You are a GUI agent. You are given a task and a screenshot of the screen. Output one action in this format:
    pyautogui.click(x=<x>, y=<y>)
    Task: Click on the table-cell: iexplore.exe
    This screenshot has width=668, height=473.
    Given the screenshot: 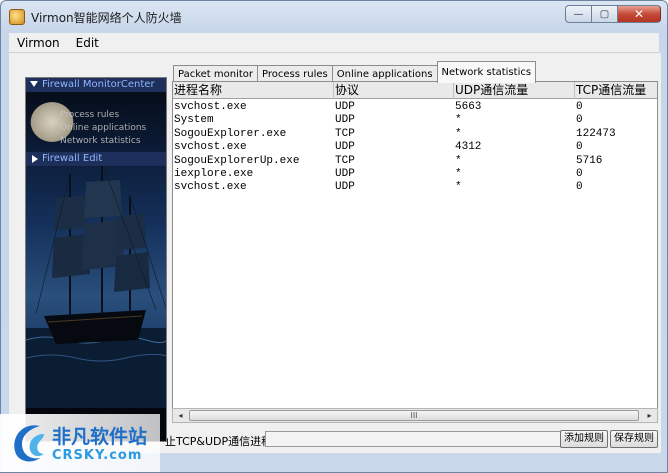 What is the action you would take?
    pyautogui.click(x=214, y=174)
    